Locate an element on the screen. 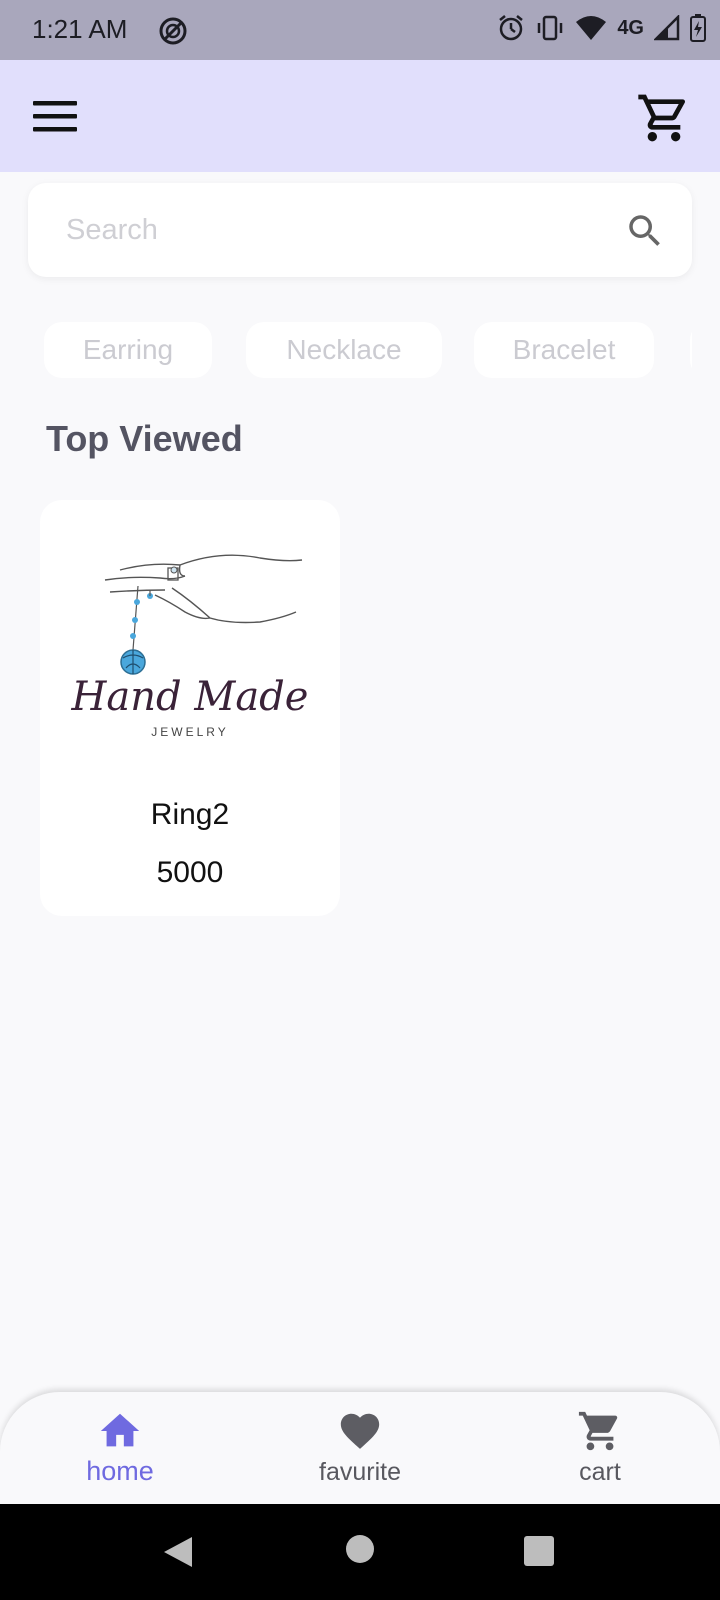  product-logo-image: Hand Made JEWELRY is located at coordinates (190, 646).